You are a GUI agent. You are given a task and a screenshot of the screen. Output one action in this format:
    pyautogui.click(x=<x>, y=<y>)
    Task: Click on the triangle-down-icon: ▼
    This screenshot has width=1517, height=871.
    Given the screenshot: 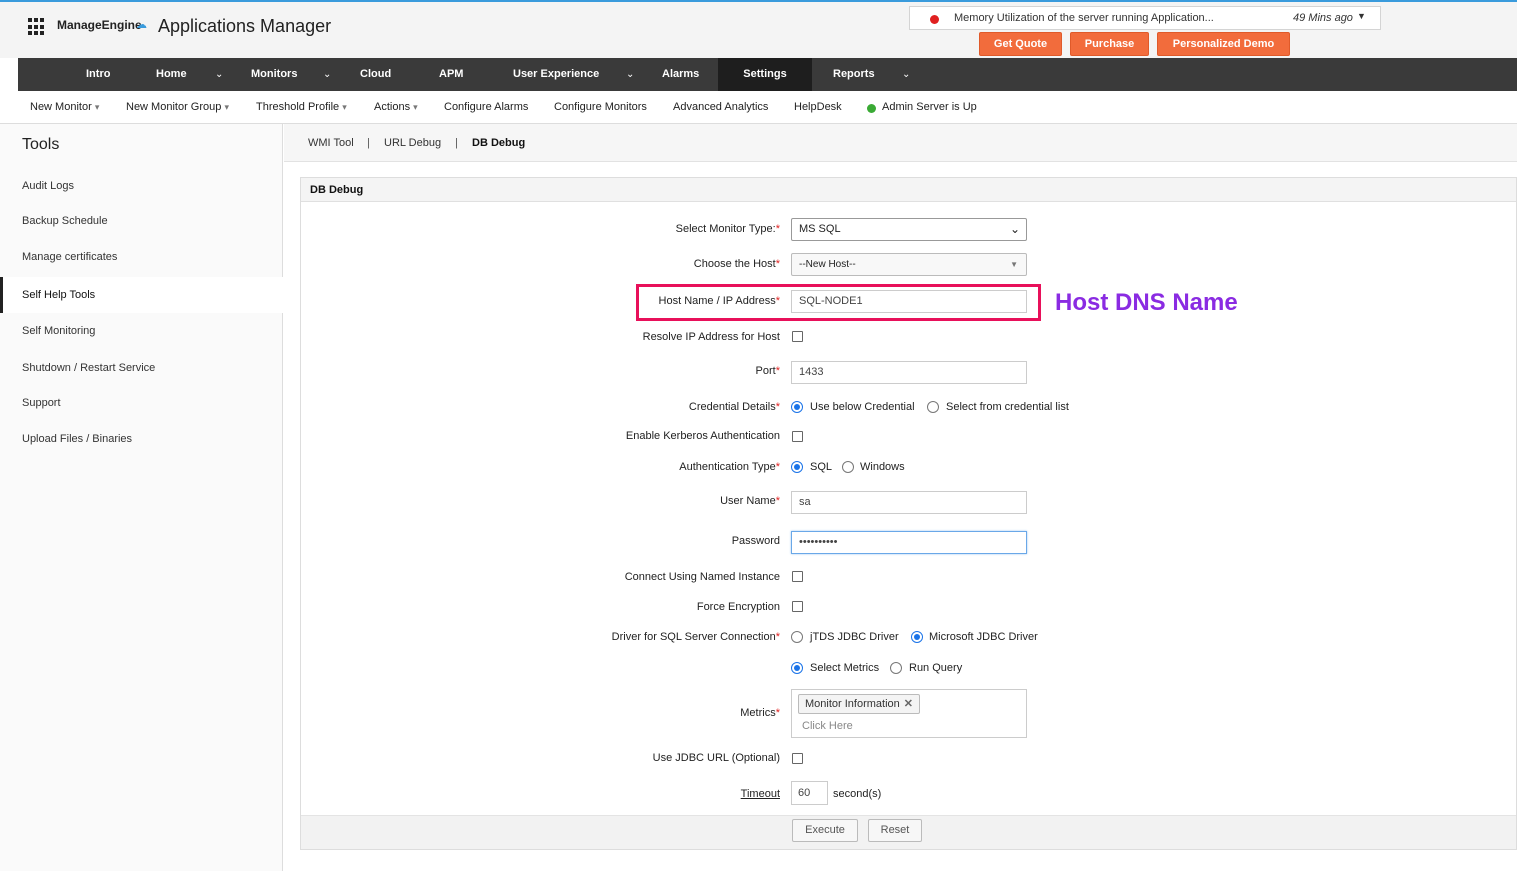 What is the action you would take?
    pyautogui.click(x=1014, y=264)
    